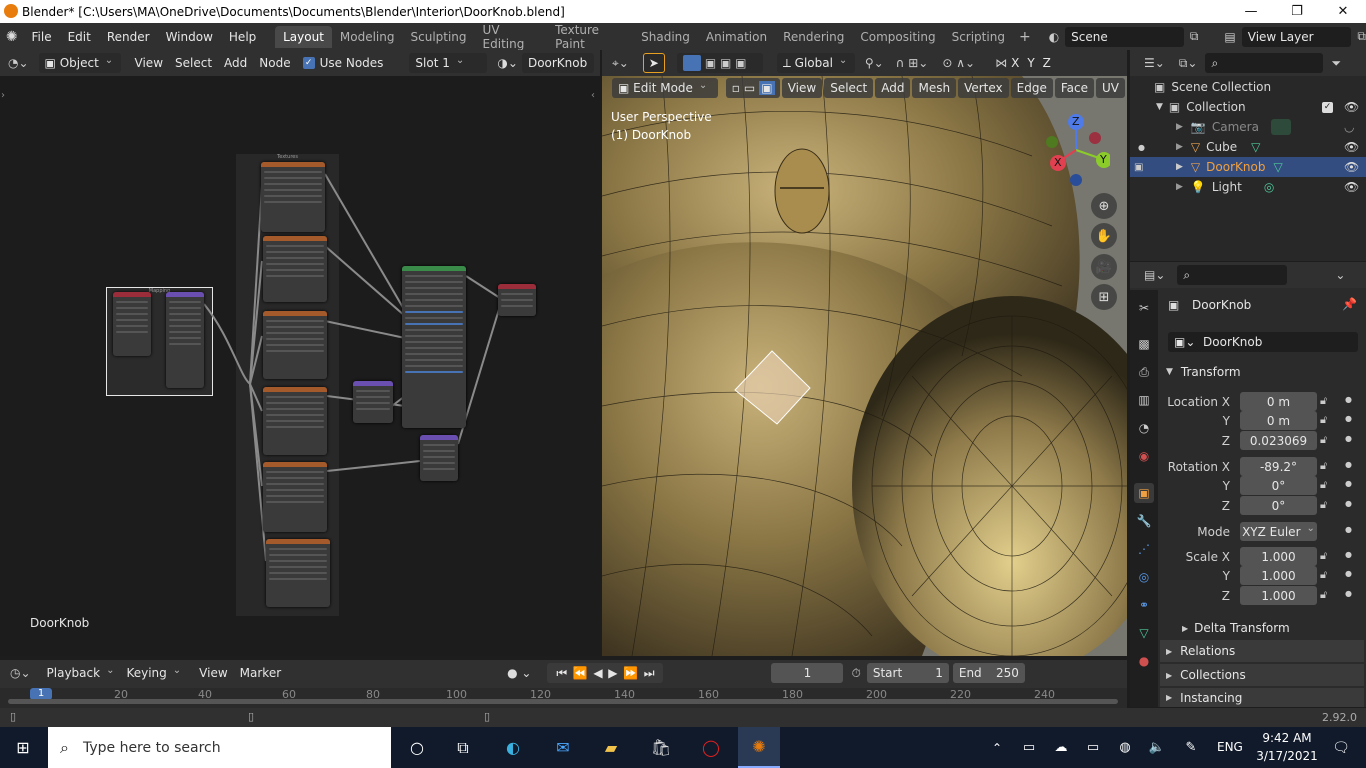 This screenshot has width=1366, height=768. I want to click on select-box-mode-group: ▣ ▣ ▣, so click(719, 63).